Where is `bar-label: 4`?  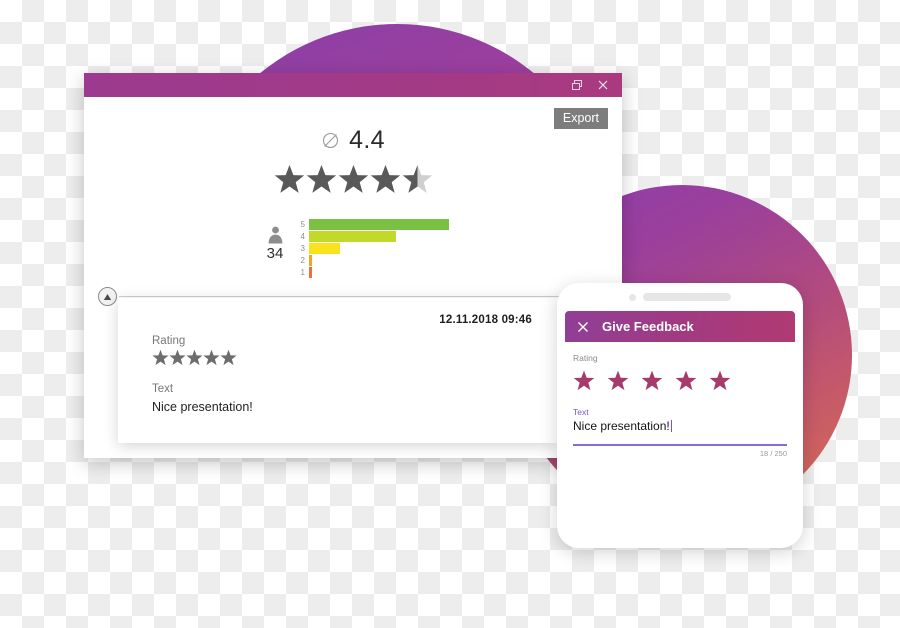
bar-label: 4 is located at coordinates (302, 236).